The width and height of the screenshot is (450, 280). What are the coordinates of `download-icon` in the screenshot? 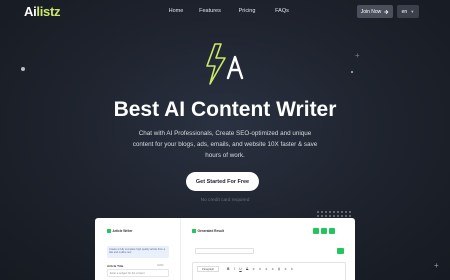 It's located at (324, 231).